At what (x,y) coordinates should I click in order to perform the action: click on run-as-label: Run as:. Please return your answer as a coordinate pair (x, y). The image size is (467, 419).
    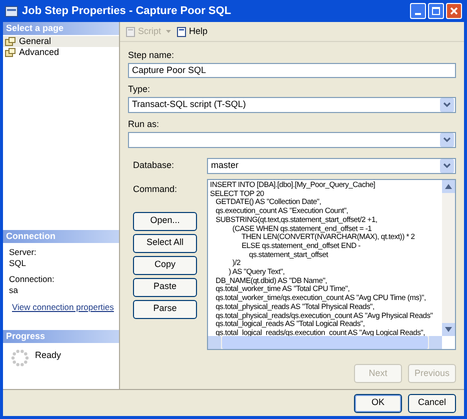
    Looking at the image, I should click on (144, 124).